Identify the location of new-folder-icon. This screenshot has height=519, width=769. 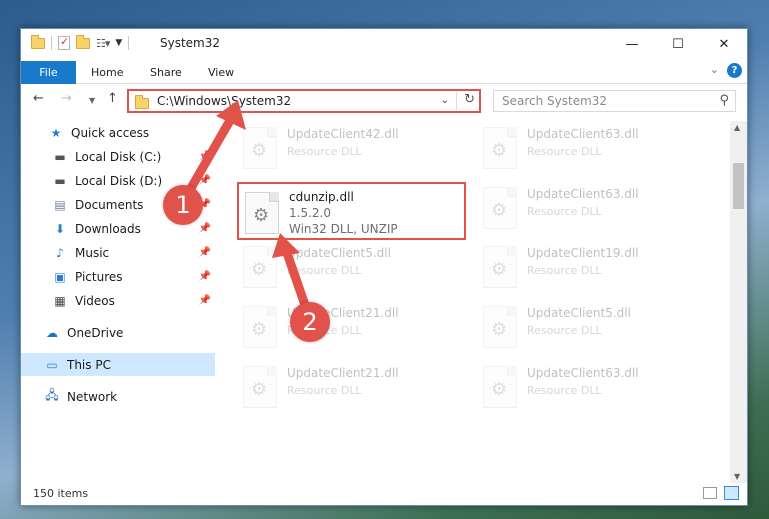
(83, 41).